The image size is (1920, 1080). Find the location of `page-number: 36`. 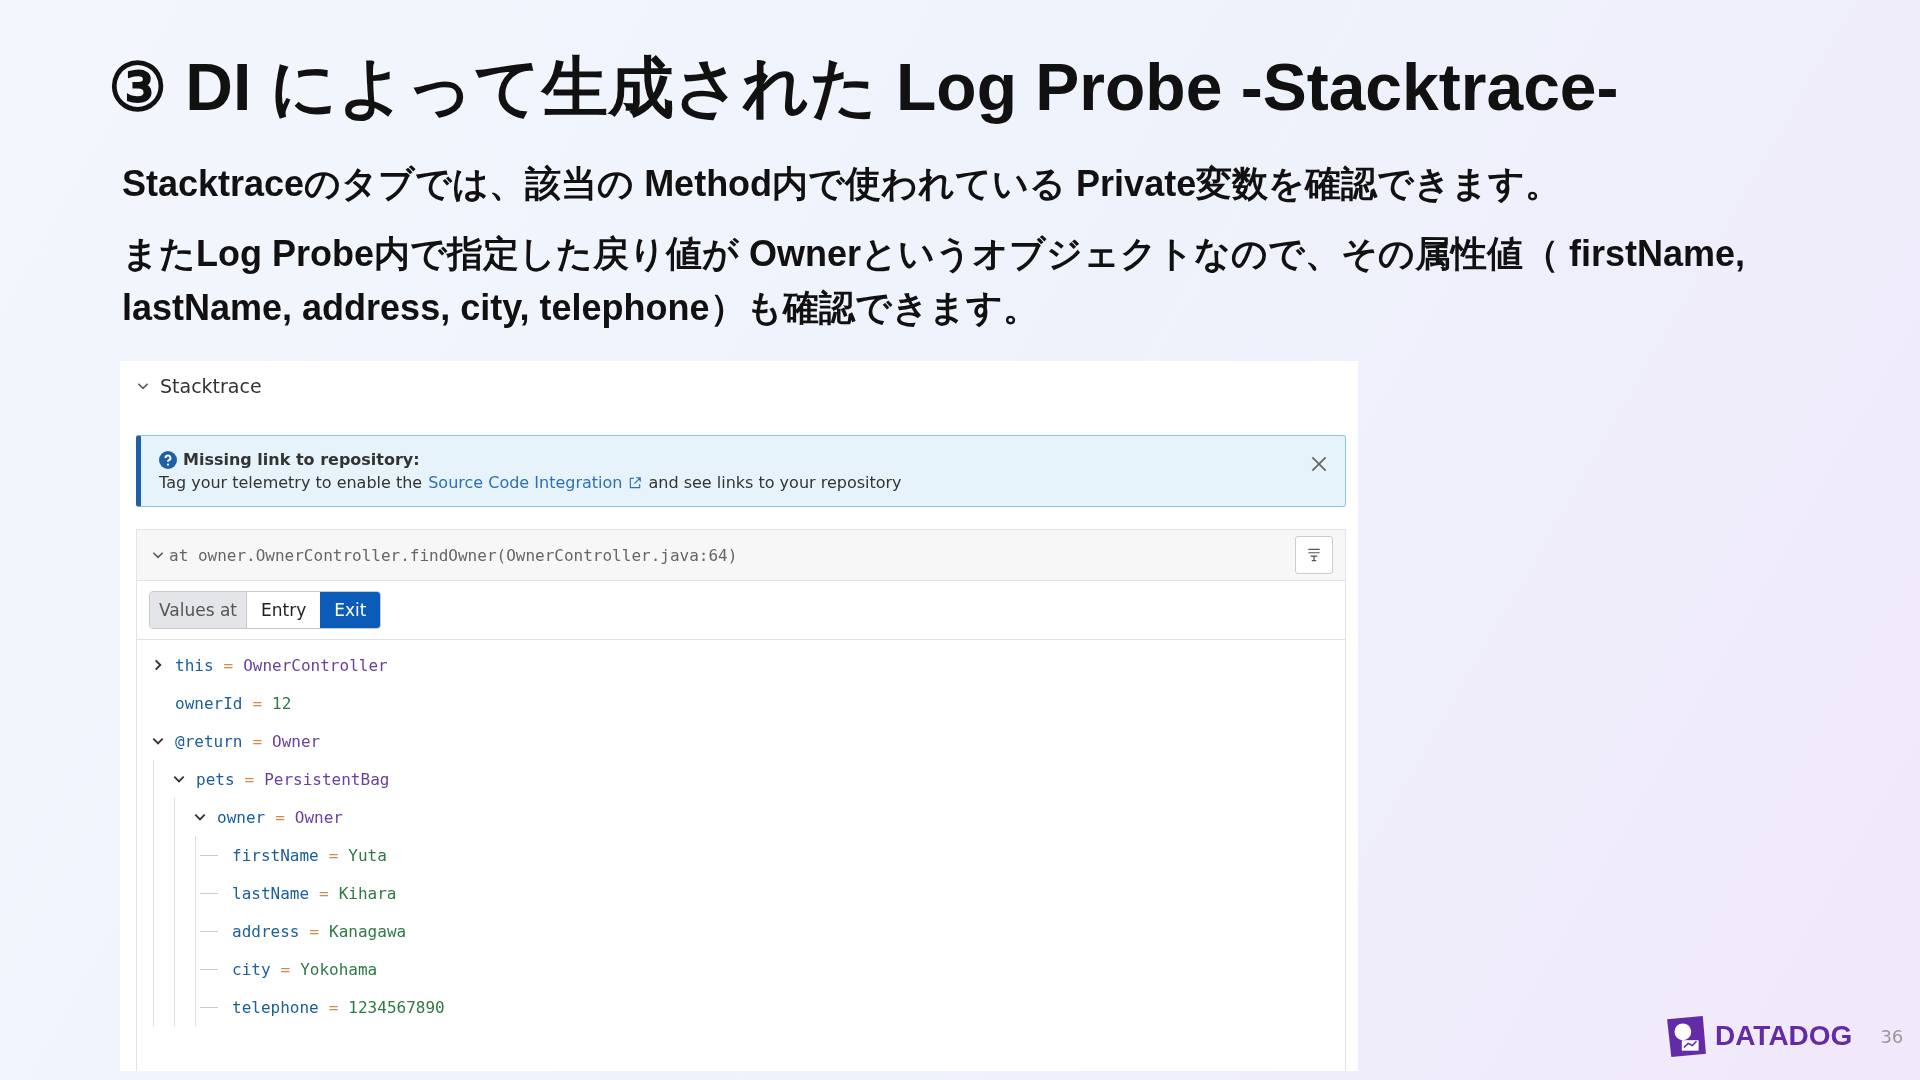

page-number: 36 is located at coordinates (1892, 1036).